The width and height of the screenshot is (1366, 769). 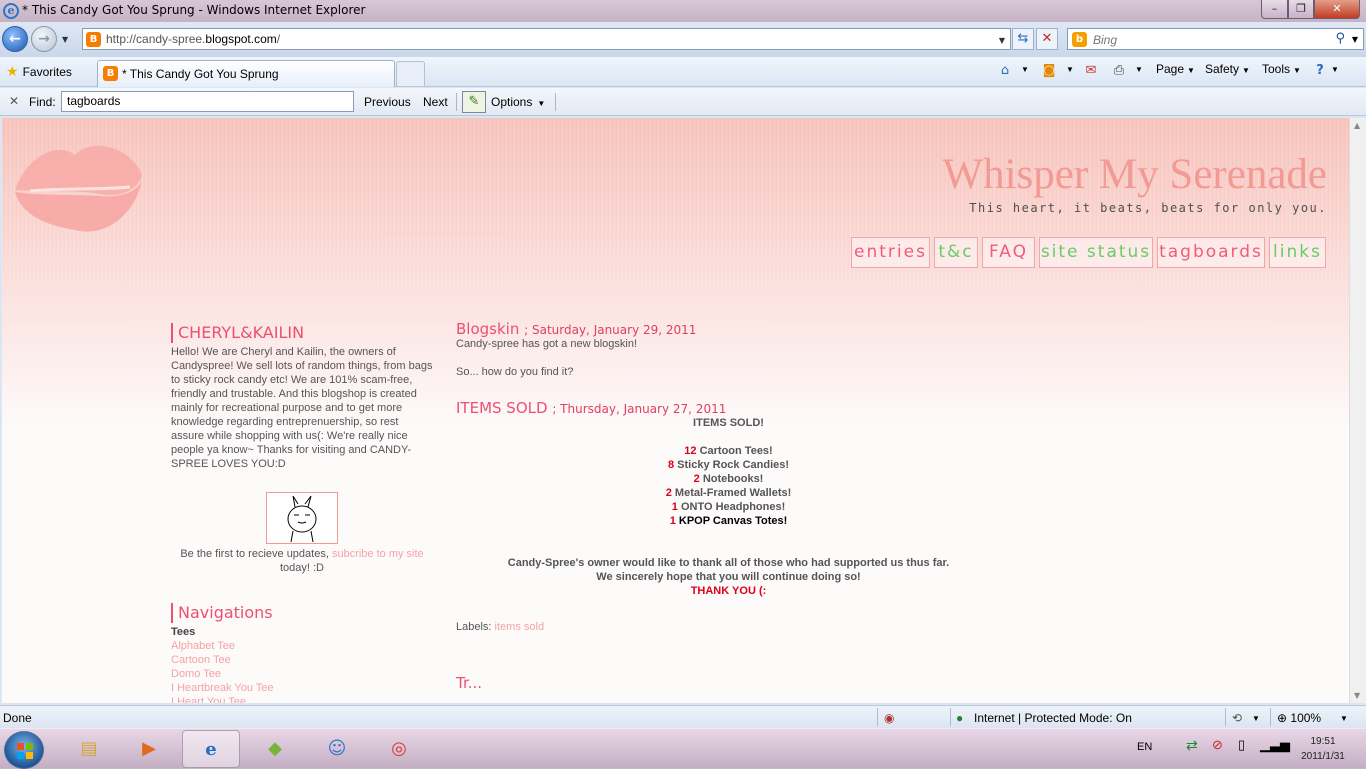 I want to click on favorites-button: ★ Favorites, so click(x=39, y=71).